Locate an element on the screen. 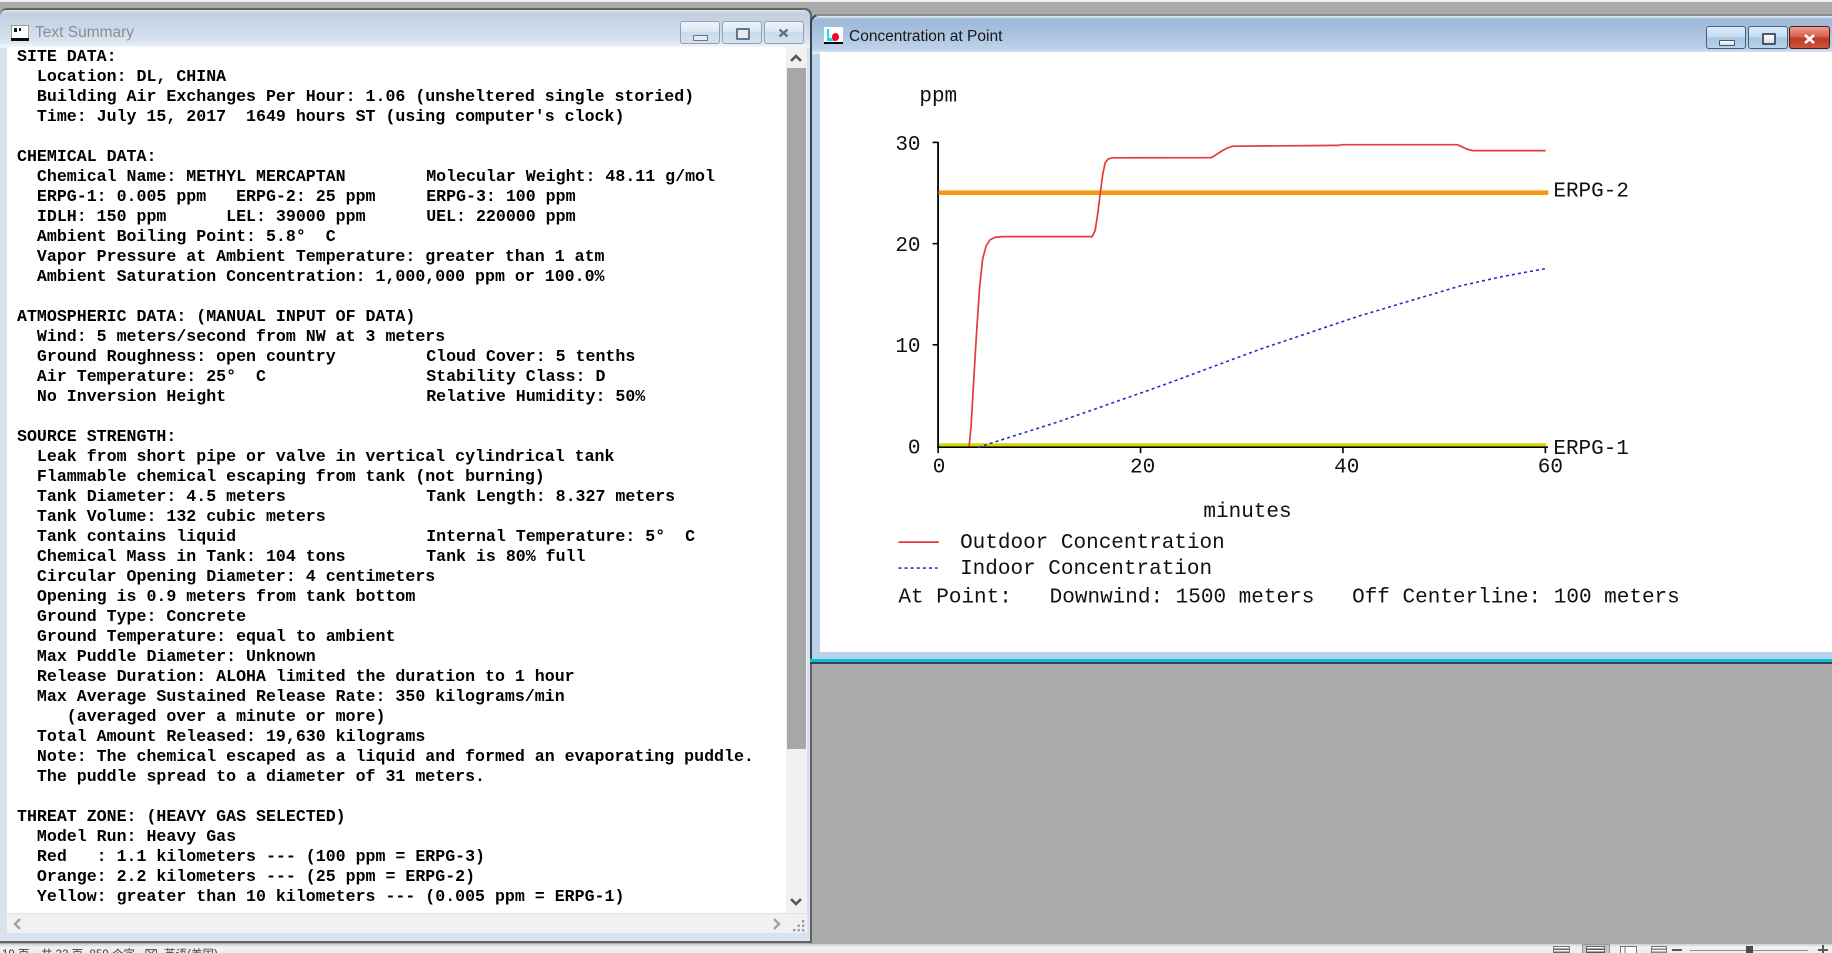 This screenshot has width=1832, height=953. svg-text: Outdoor Concentration is located at coordinates (1092, 542).